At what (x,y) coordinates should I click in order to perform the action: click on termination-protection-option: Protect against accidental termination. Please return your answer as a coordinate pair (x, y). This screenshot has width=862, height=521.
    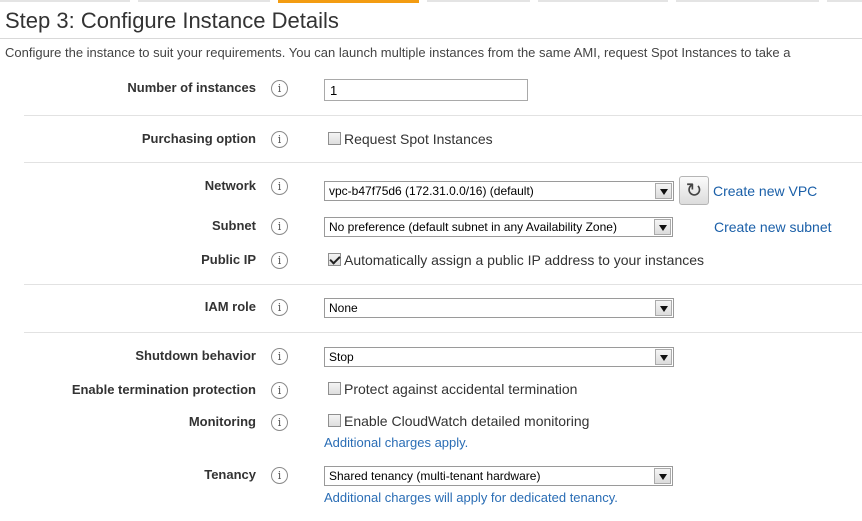
    Looking at the image, I should click on (452, 389).